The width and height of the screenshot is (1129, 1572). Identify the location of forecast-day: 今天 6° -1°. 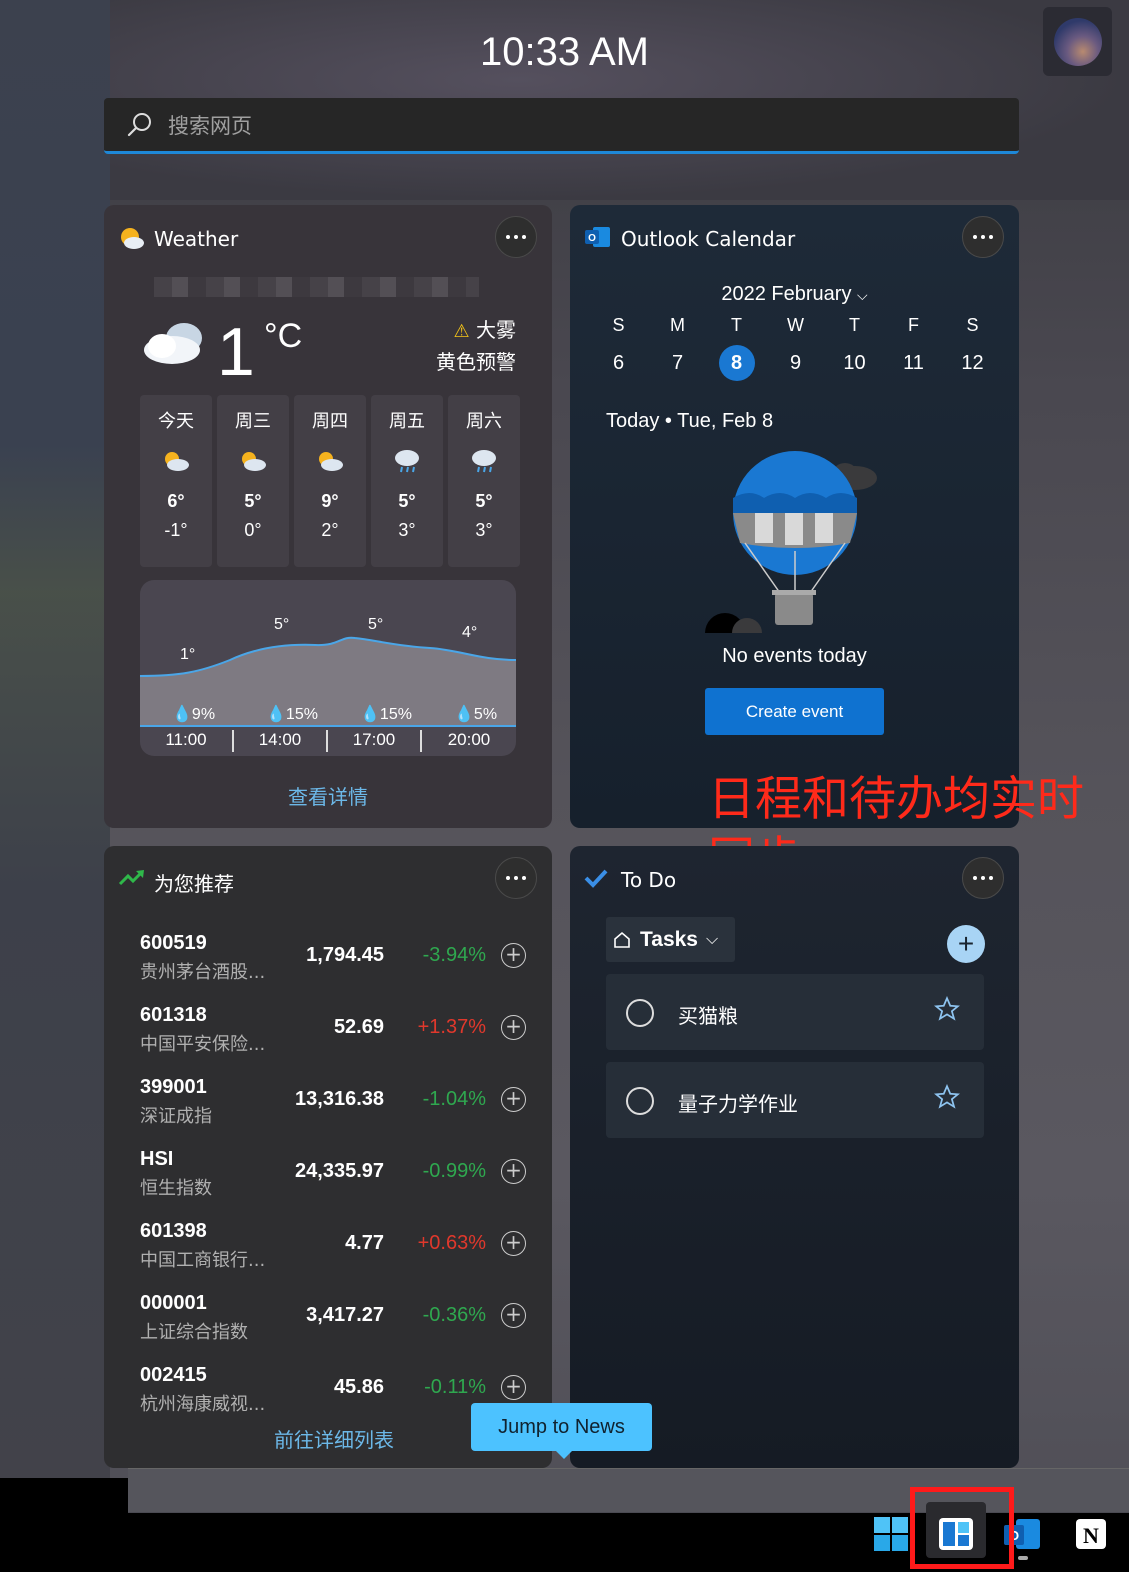
(176, 481).